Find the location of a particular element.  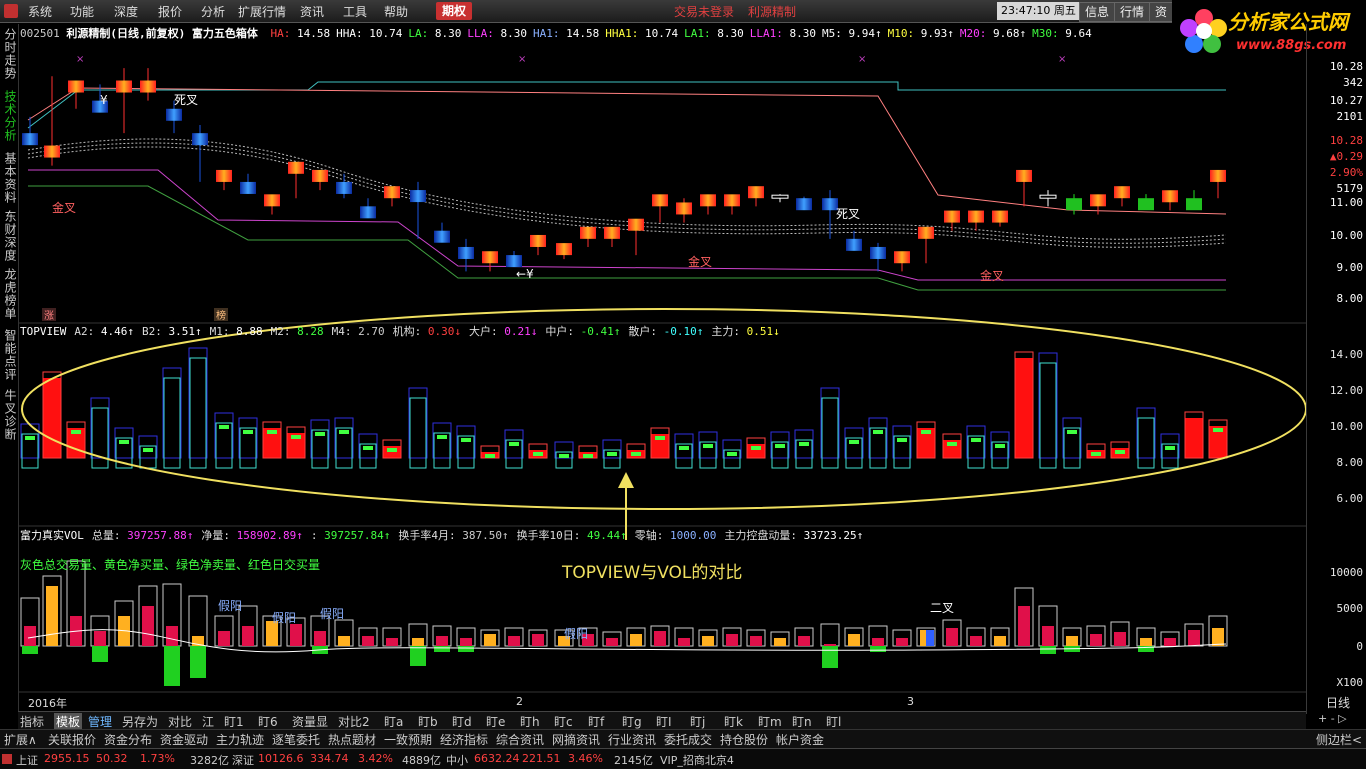

header-item-0: 富力真实VOL is located at coordinates (52, 535).